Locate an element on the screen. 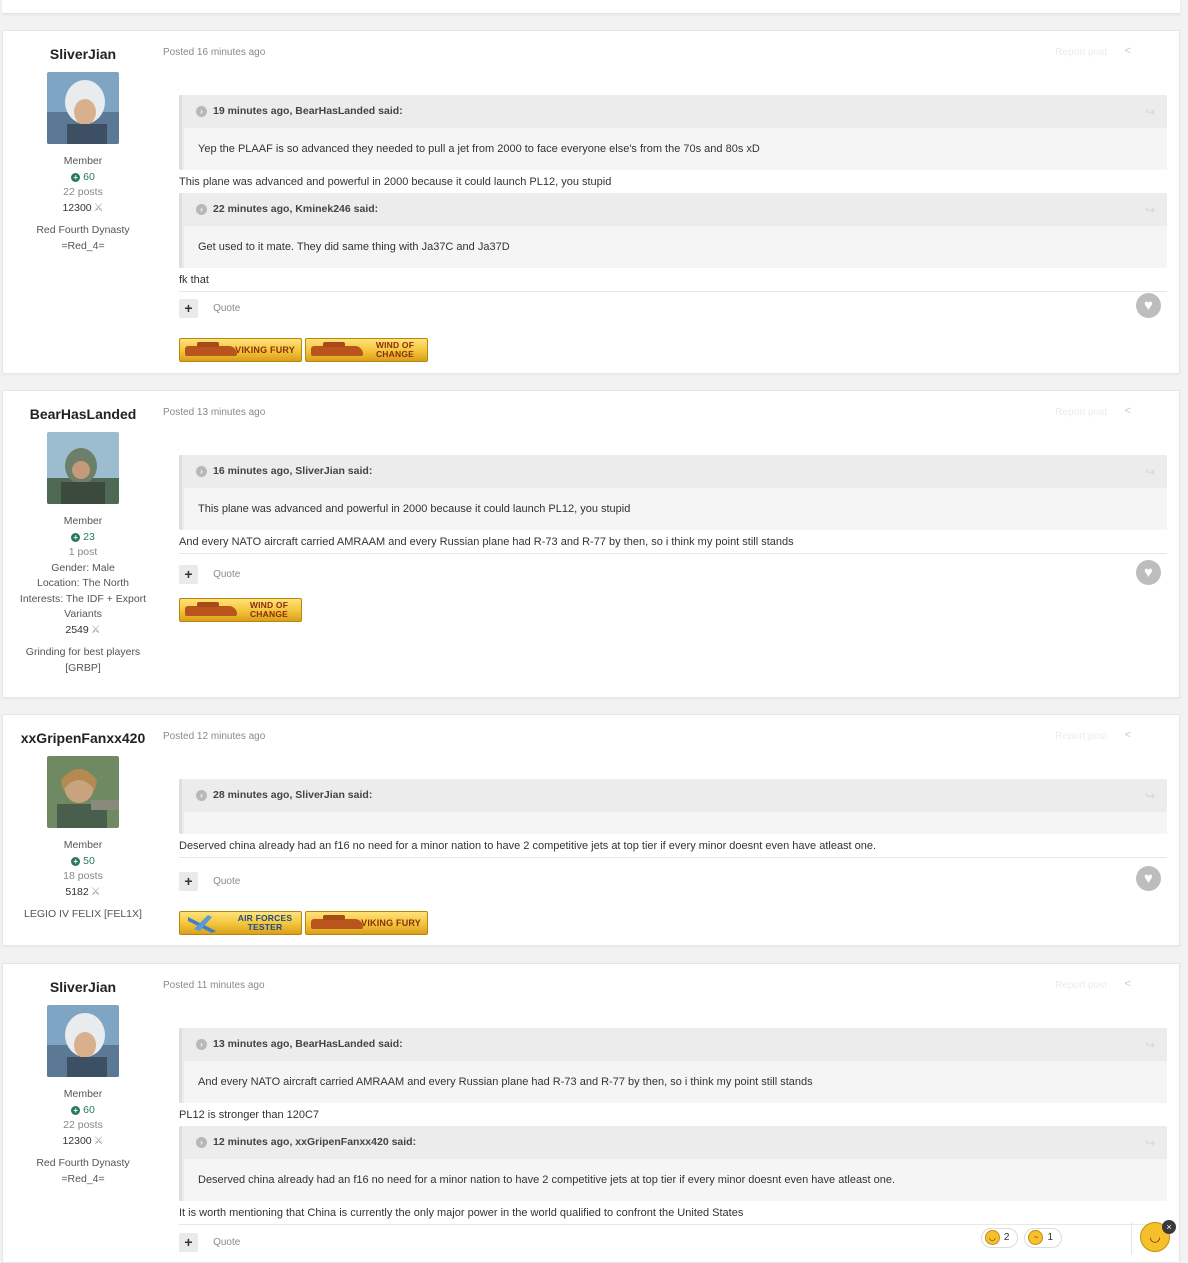 The image size is (1188, 1263). badge-row: WIND OF CHANGE is located at coordinates (242, 610).